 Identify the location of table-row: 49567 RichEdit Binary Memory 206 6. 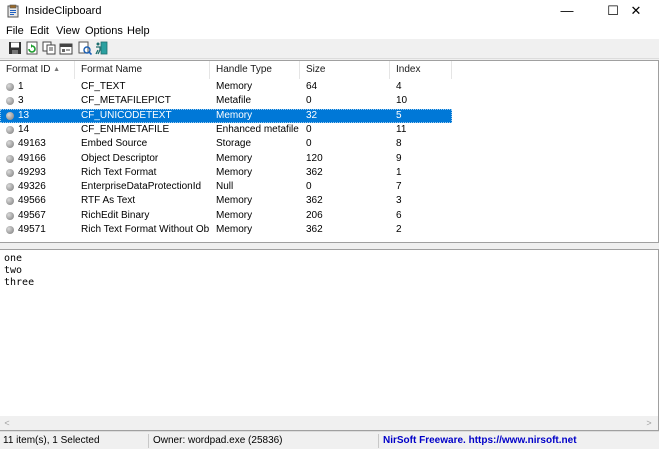
(226, 216).